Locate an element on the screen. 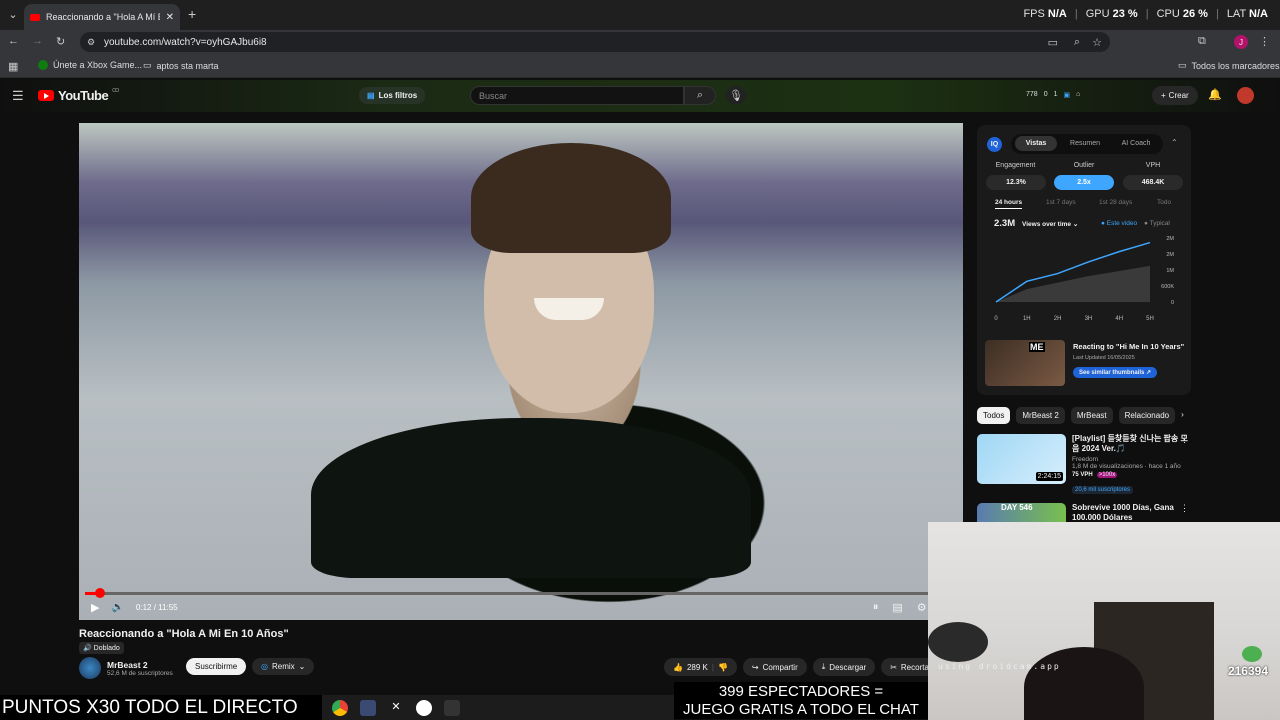 This screenshot has height=720, width=1280. tab-vistas: Vistas is located at coordinates (1036, 143).